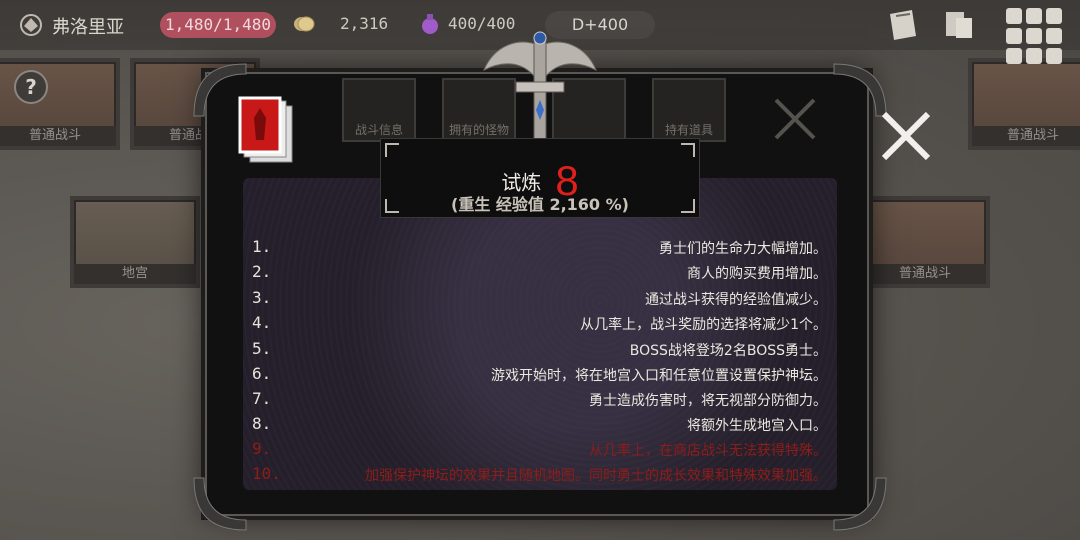 The width and height of the screenshot is (1080, 540). I want to click on trial-card-icon, so click(265, 129).